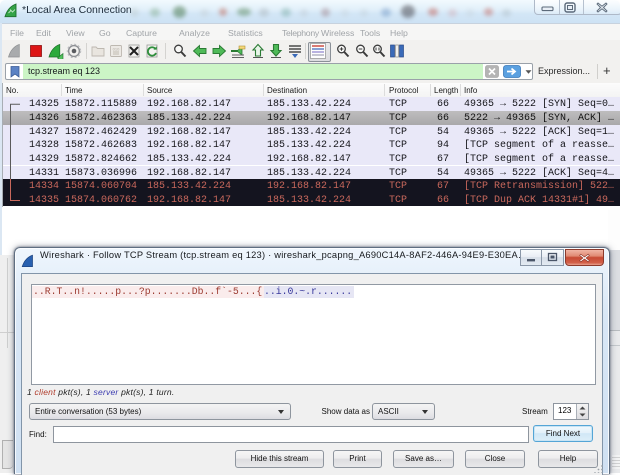 The image size is (620, 475). What do you see at coordinates (116, 49) in the screenshot?
I see `svg-text: 010` at bounding box center [116, 49].